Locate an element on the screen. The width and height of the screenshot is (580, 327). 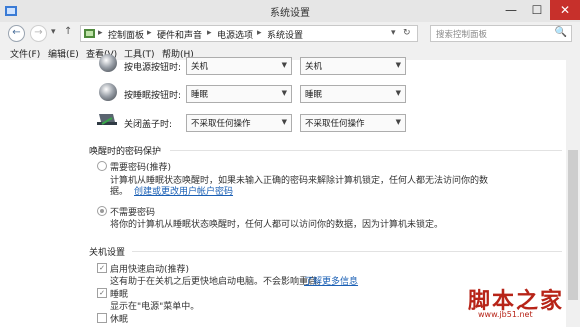
close-button: ✕ is located at coordinates (565, 10).